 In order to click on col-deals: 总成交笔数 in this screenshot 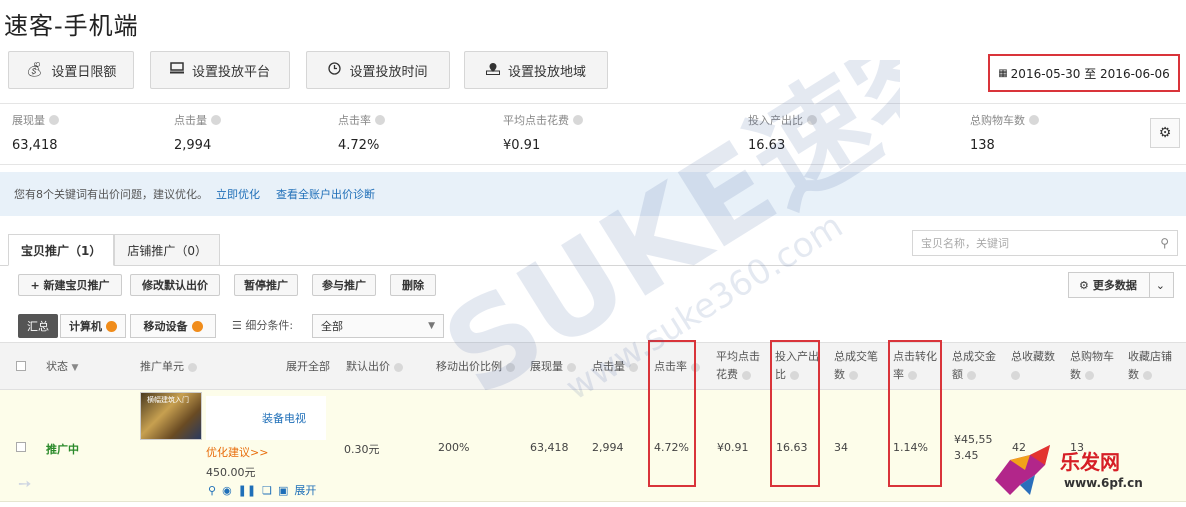, I will do `click(856, 366)`.